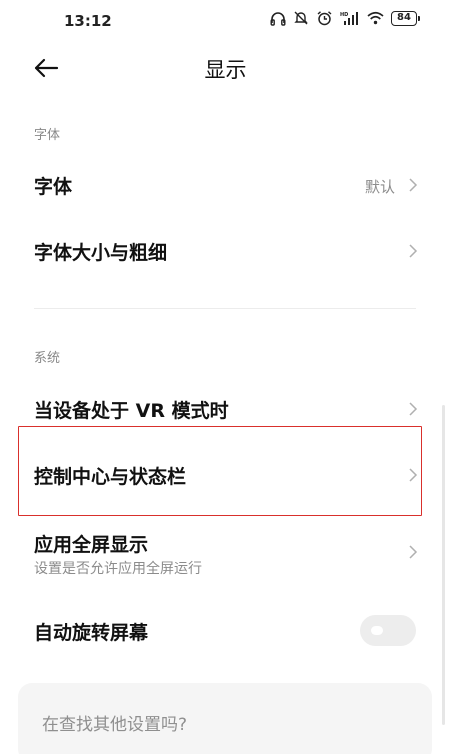  Describe the element at coordinates (388, 630) in the screenshot. I see `auto-rotate-toggle` at that location.